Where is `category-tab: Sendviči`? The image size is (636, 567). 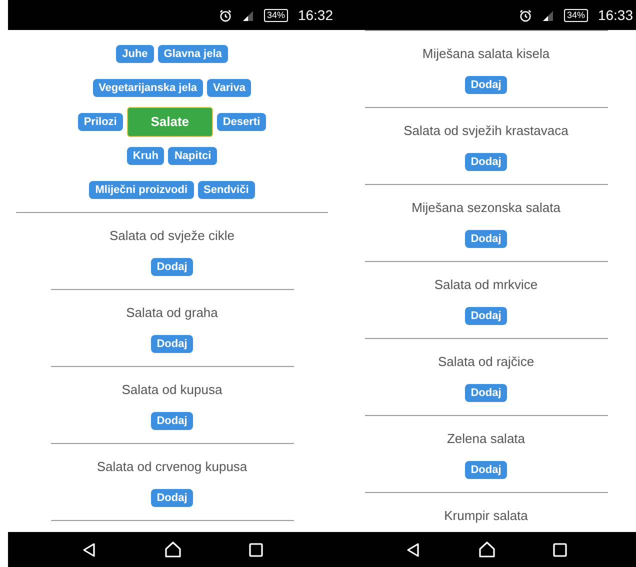 category-tab: Sendviči is located at coordinates (226, 190).